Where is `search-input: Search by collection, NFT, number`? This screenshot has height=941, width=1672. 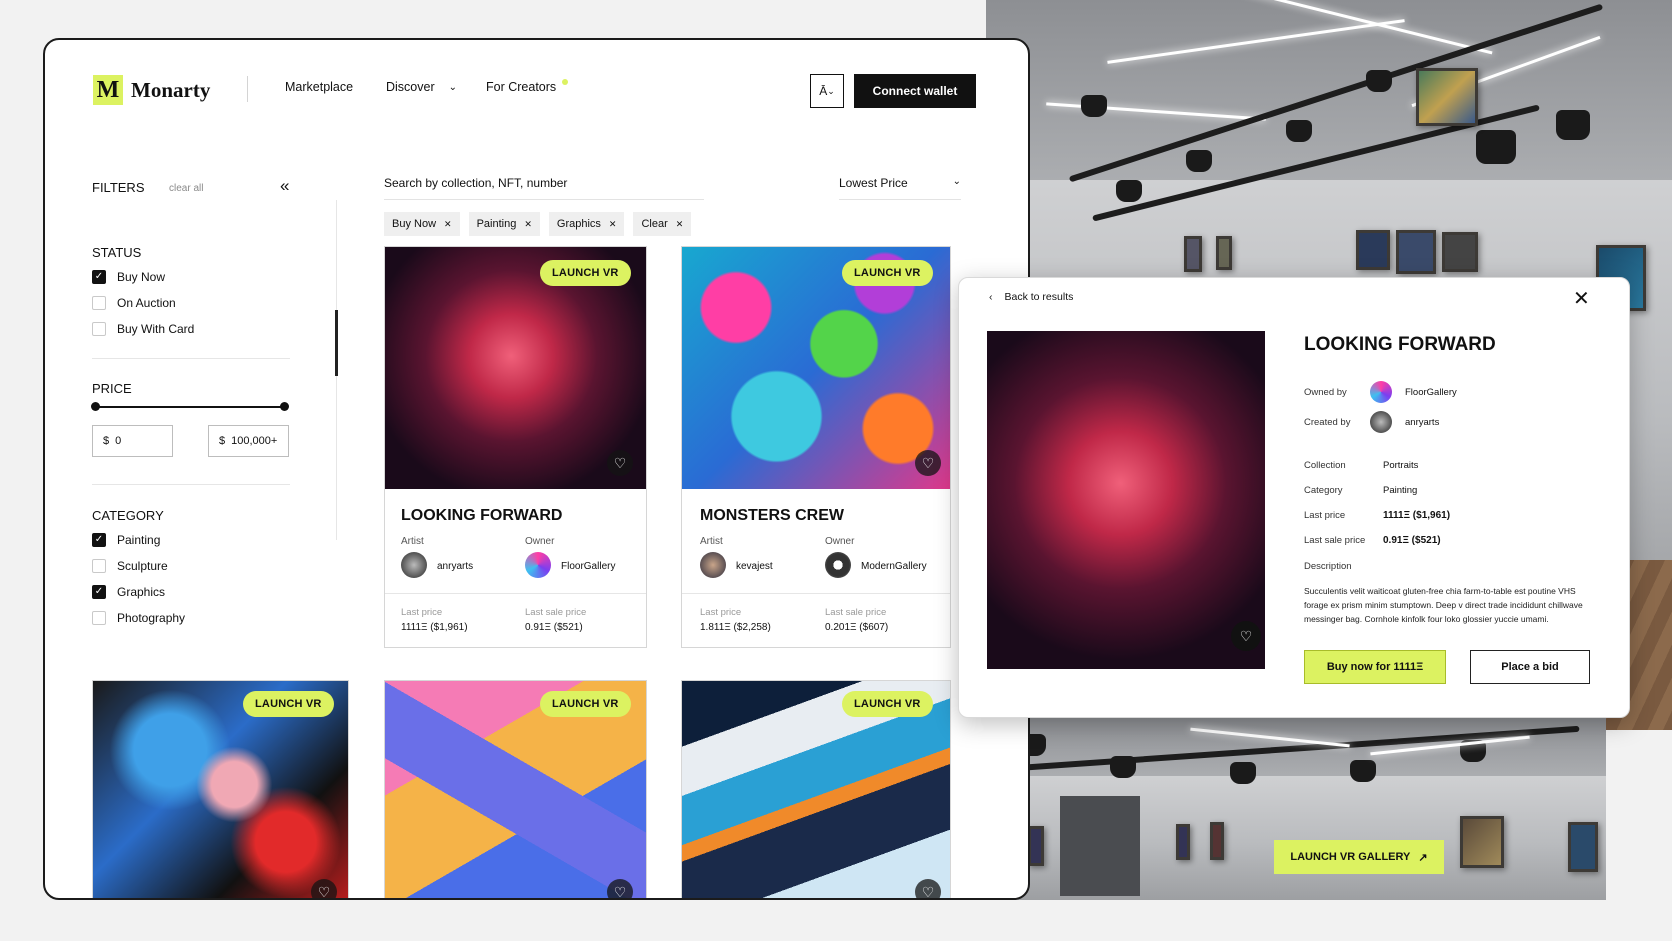 search-input: Search by collection, NFT, number is located at coordinates (544, 188).